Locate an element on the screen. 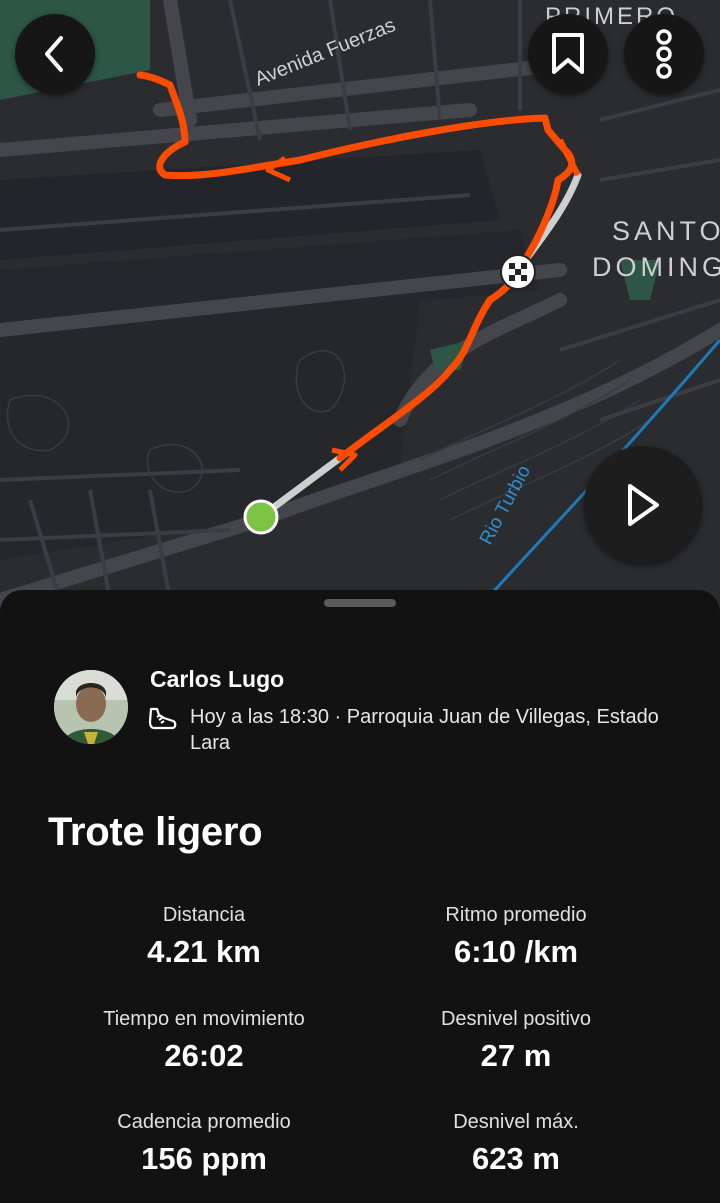  stat-max-elevation: Desnivel máx. 623 m is located at coordinates (516, 1144).